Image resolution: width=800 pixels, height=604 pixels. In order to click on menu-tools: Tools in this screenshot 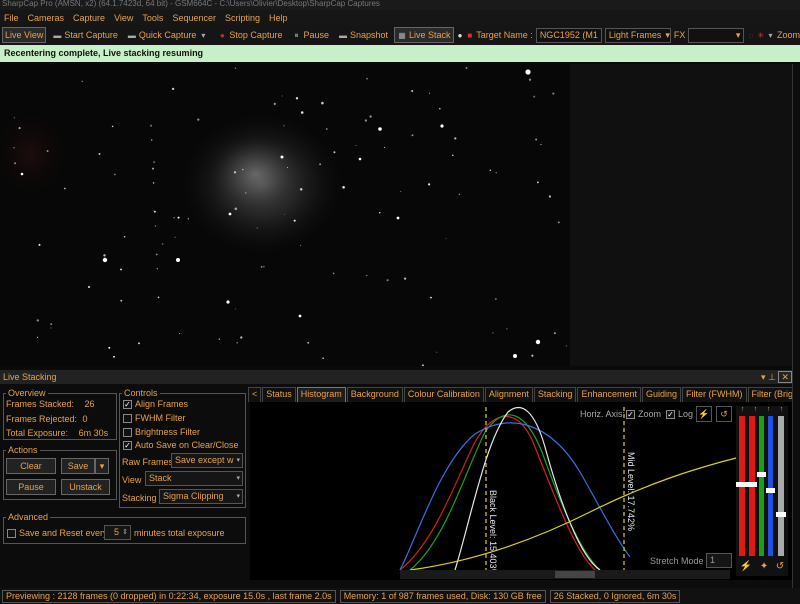, I will do `click(152, 18)`.